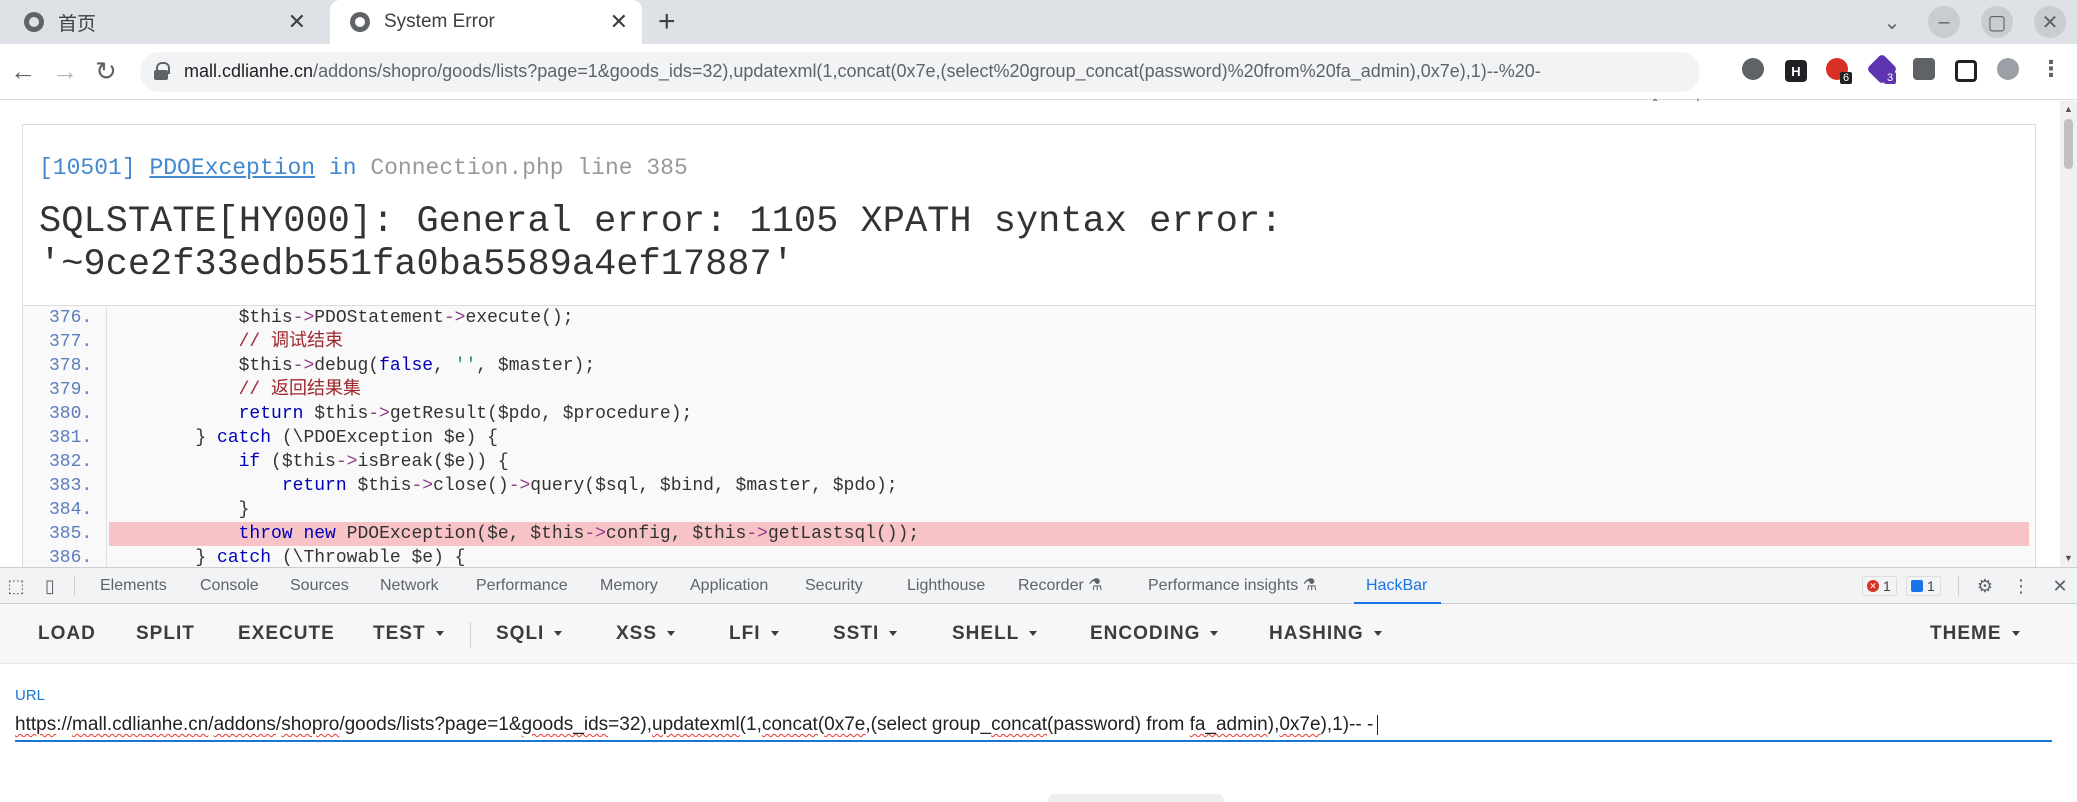 Image resolution: width=2077 pixels, height=802 pixels. I want to click on messages-count: 1, so click(1931, 586).